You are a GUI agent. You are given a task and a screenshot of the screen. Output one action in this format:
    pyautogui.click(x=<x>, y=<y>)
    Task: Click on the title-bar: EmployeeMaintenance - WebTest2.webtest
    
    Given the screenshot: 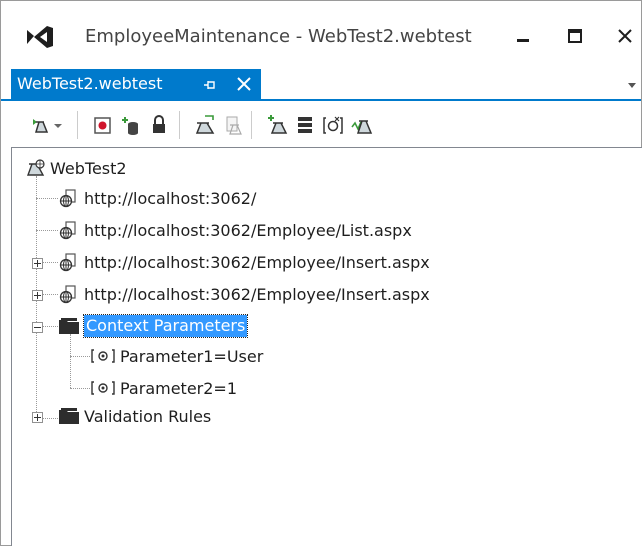 What is the action you would take?
    pyautogui.click(x=321, y=35)
    